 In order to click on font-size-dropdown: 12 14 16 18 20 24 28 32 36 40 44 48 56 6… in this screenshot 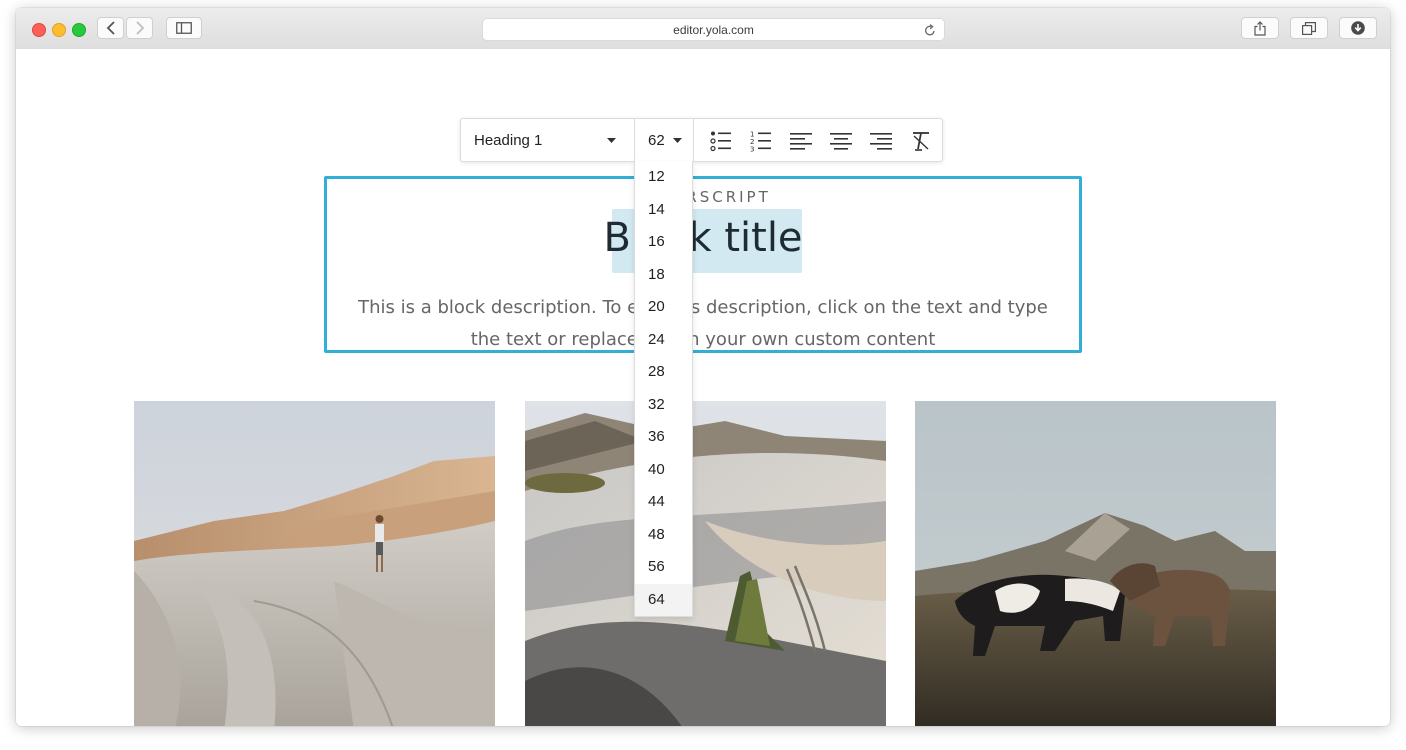, I will do `click(663, 389)`.